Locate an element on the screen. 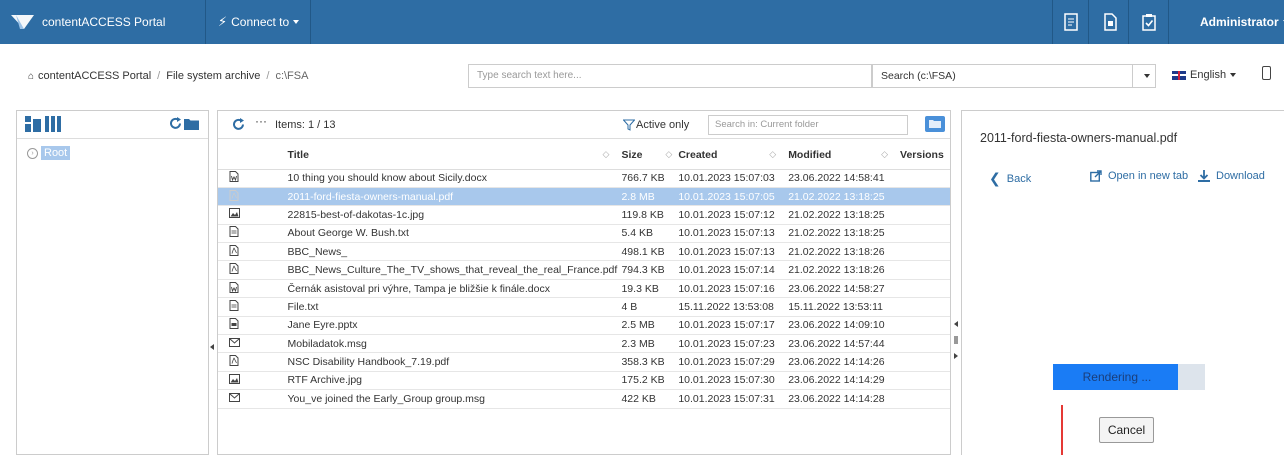  folder-search-button is located at coordinates (935, 124).